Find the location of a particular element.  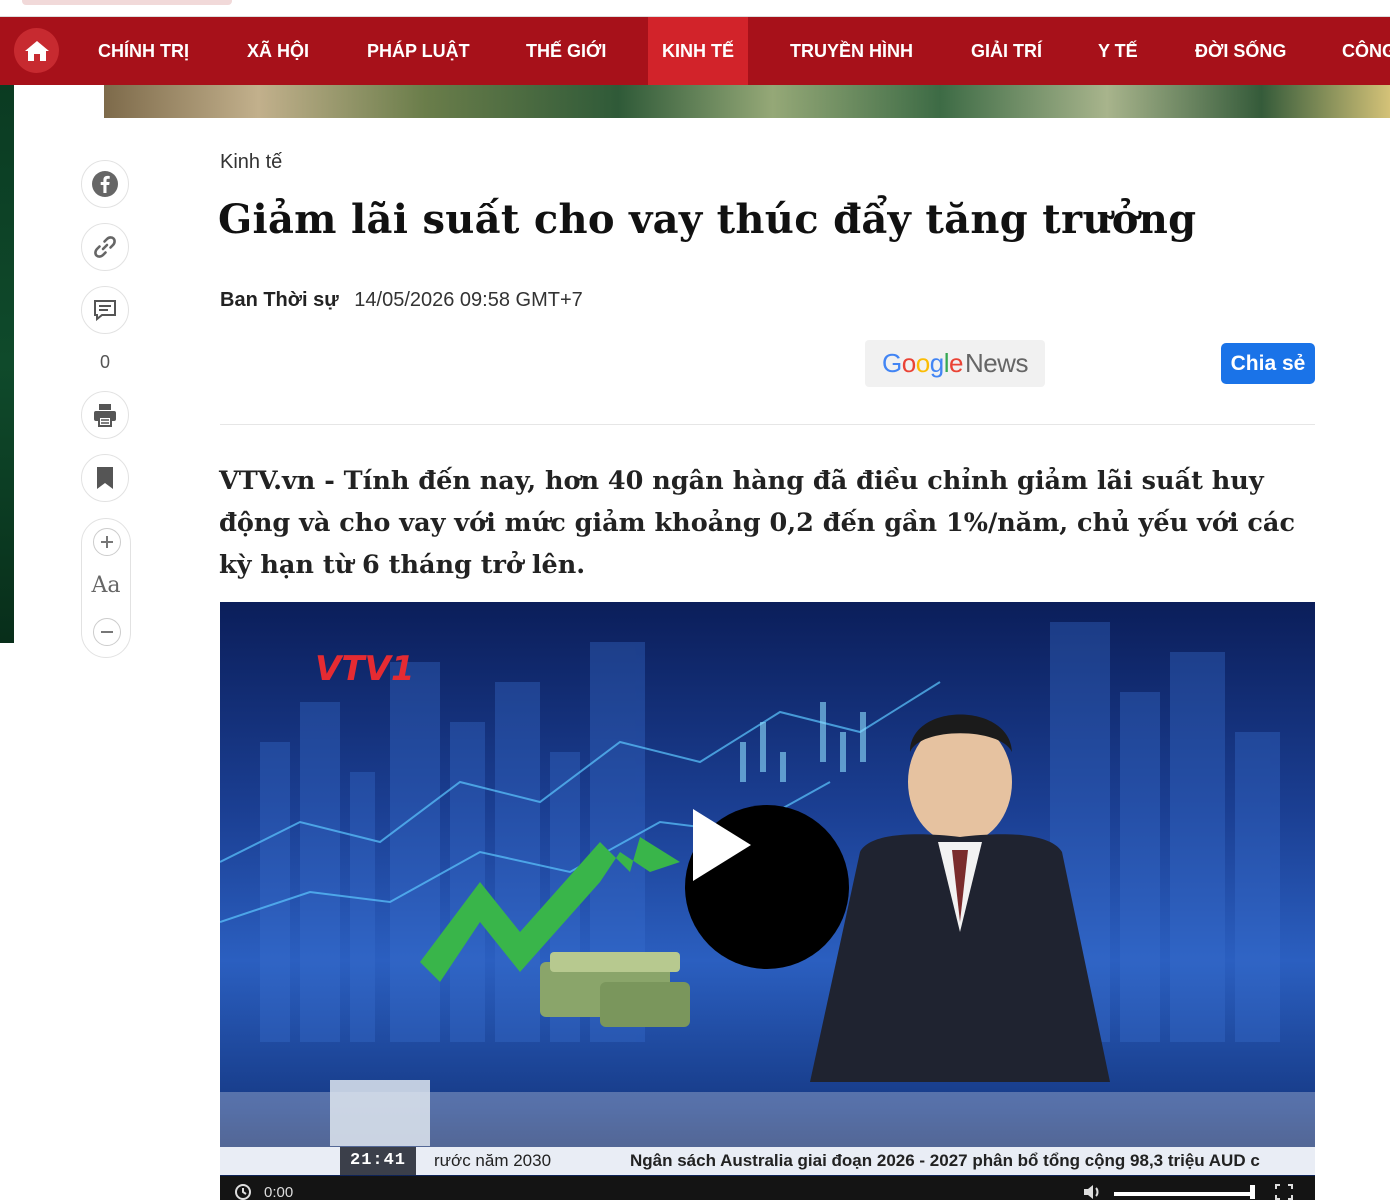

volume-slider is located at coordinates (1184, 1194).